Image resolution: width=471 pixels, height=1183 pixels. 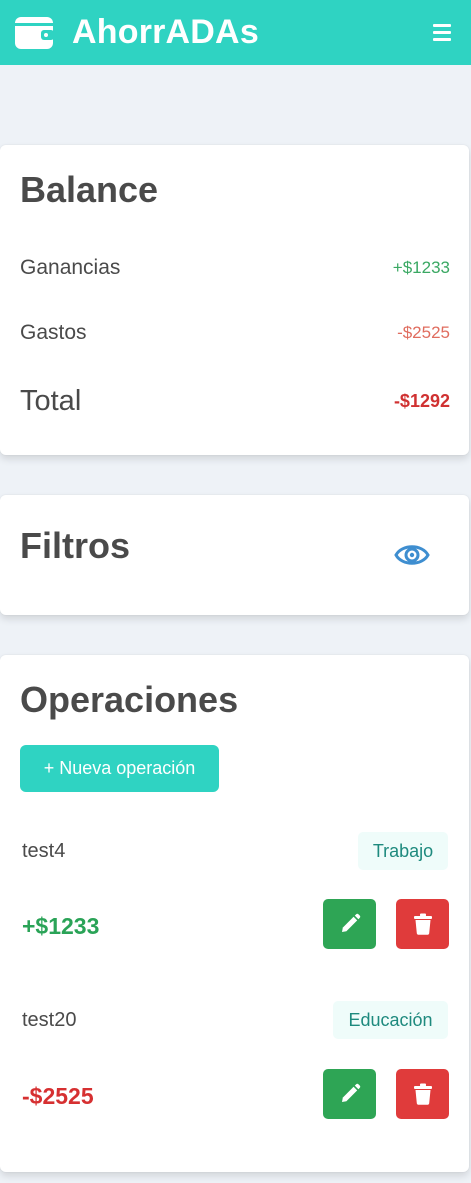 I want to click on eye-icon, so click(x=412, y=555).